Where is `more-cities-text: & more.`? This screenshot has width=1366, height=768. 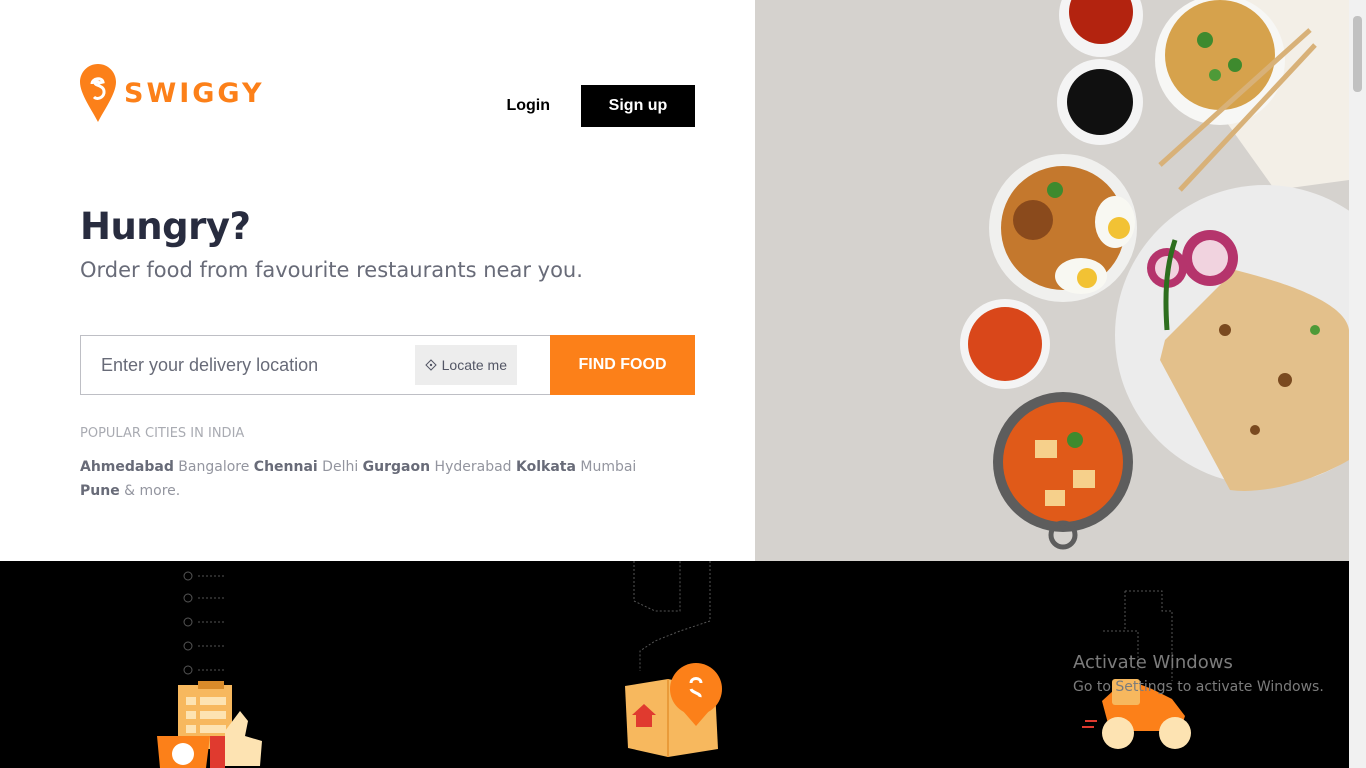
more-cities-text: & more. is located at coordinates (152, 491).